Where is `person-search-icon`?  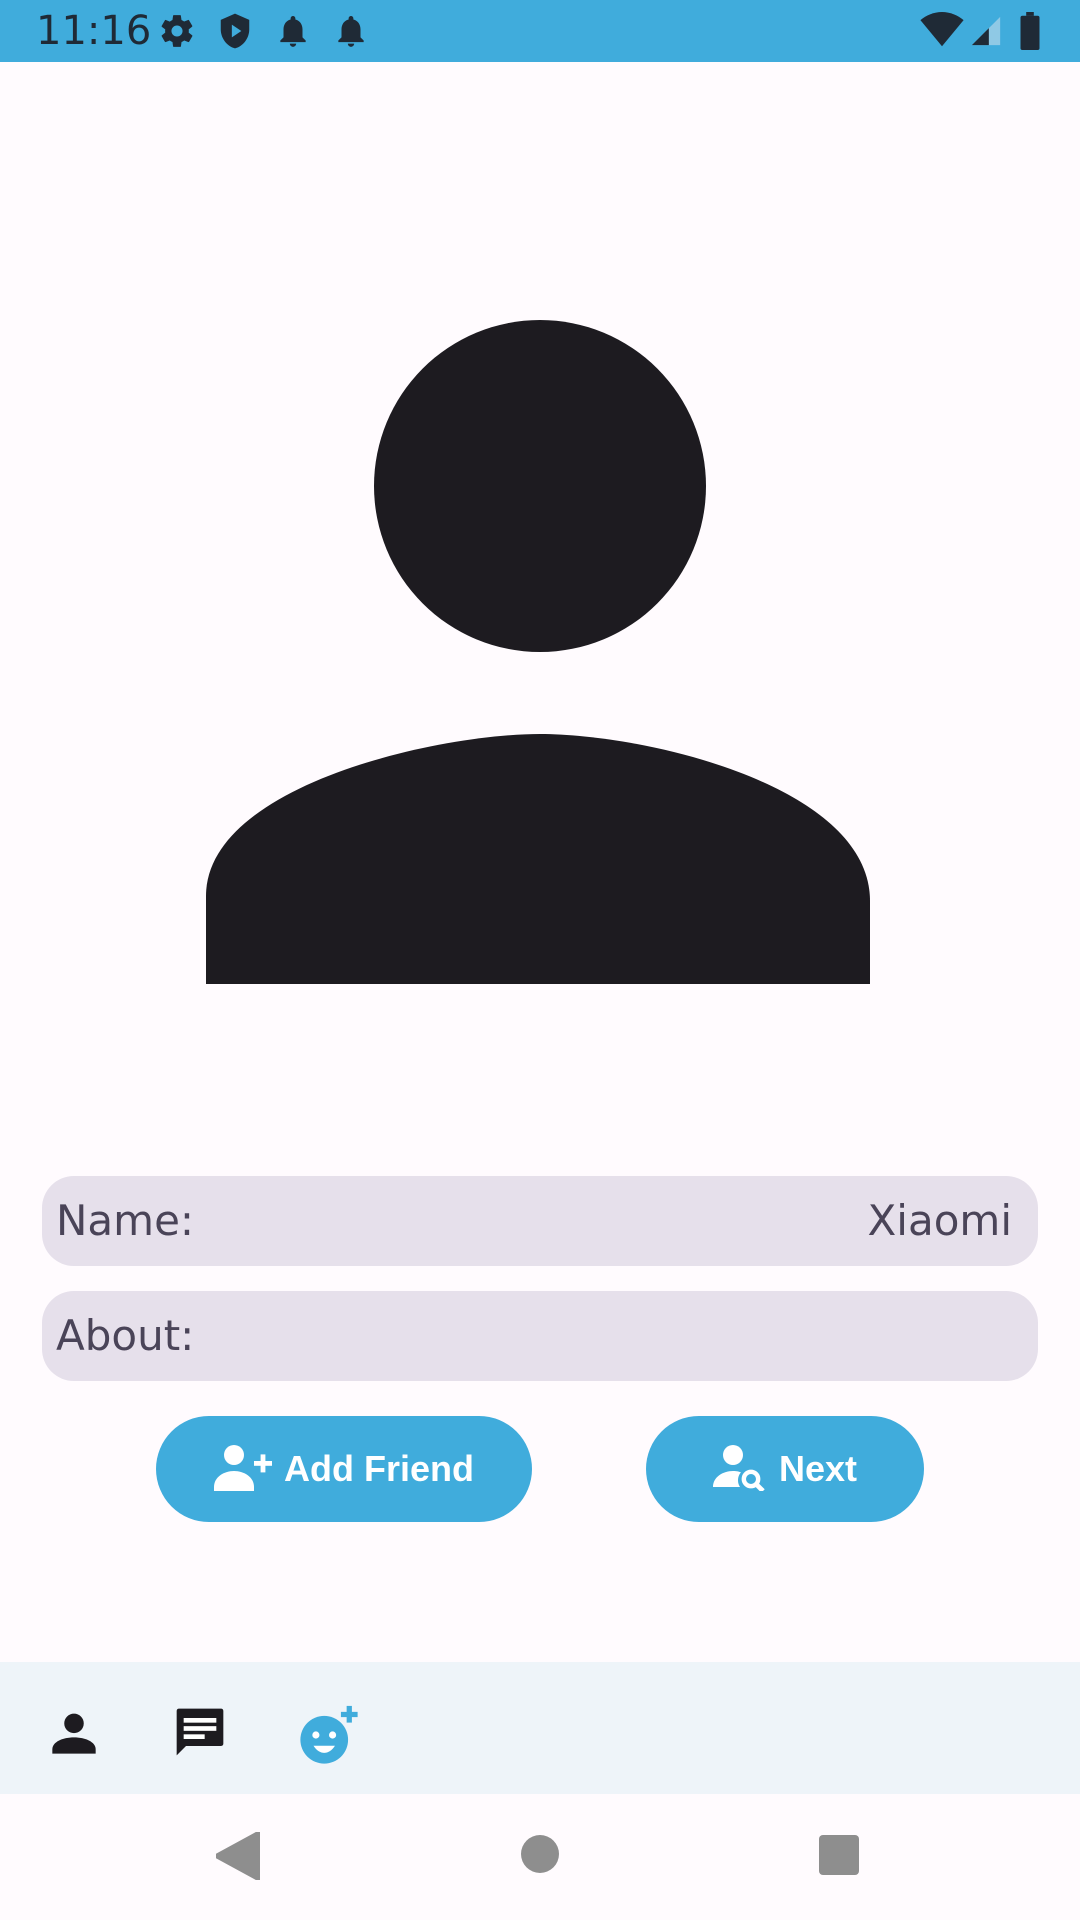 person-search-icon is located at coordinates (740, 1469).